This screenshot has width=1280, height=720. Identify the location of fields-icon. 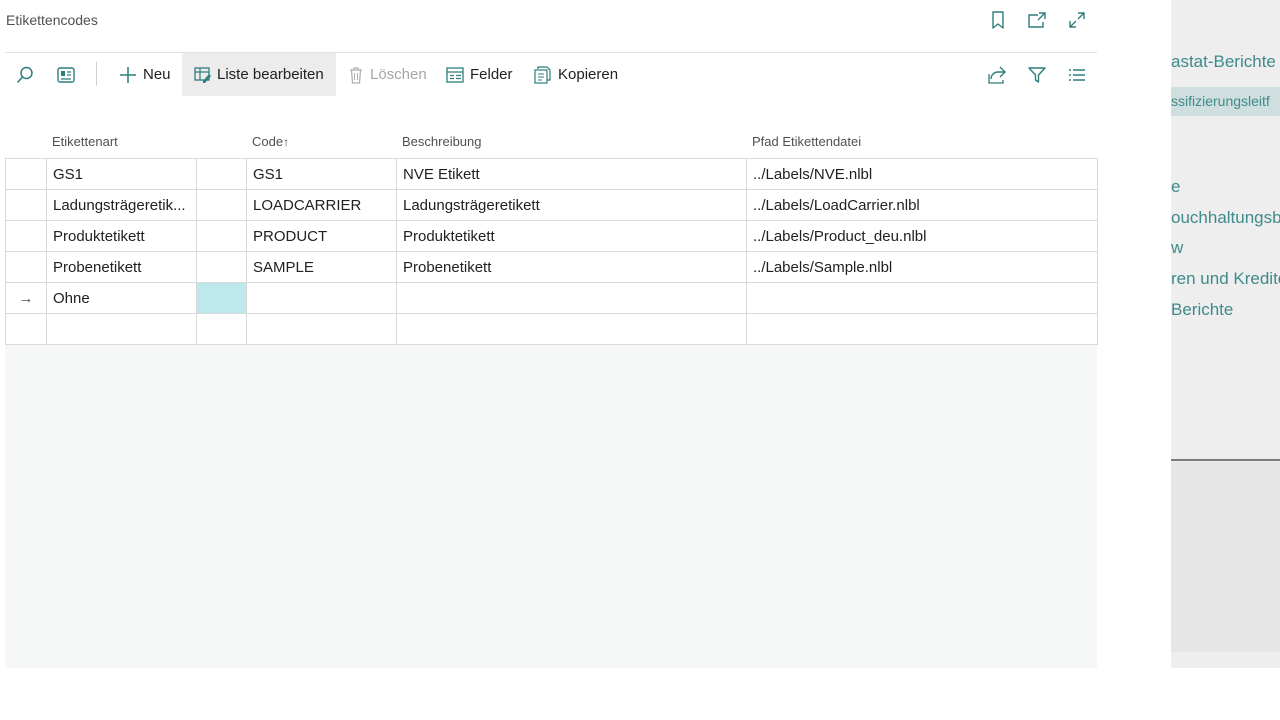
(455, 74).